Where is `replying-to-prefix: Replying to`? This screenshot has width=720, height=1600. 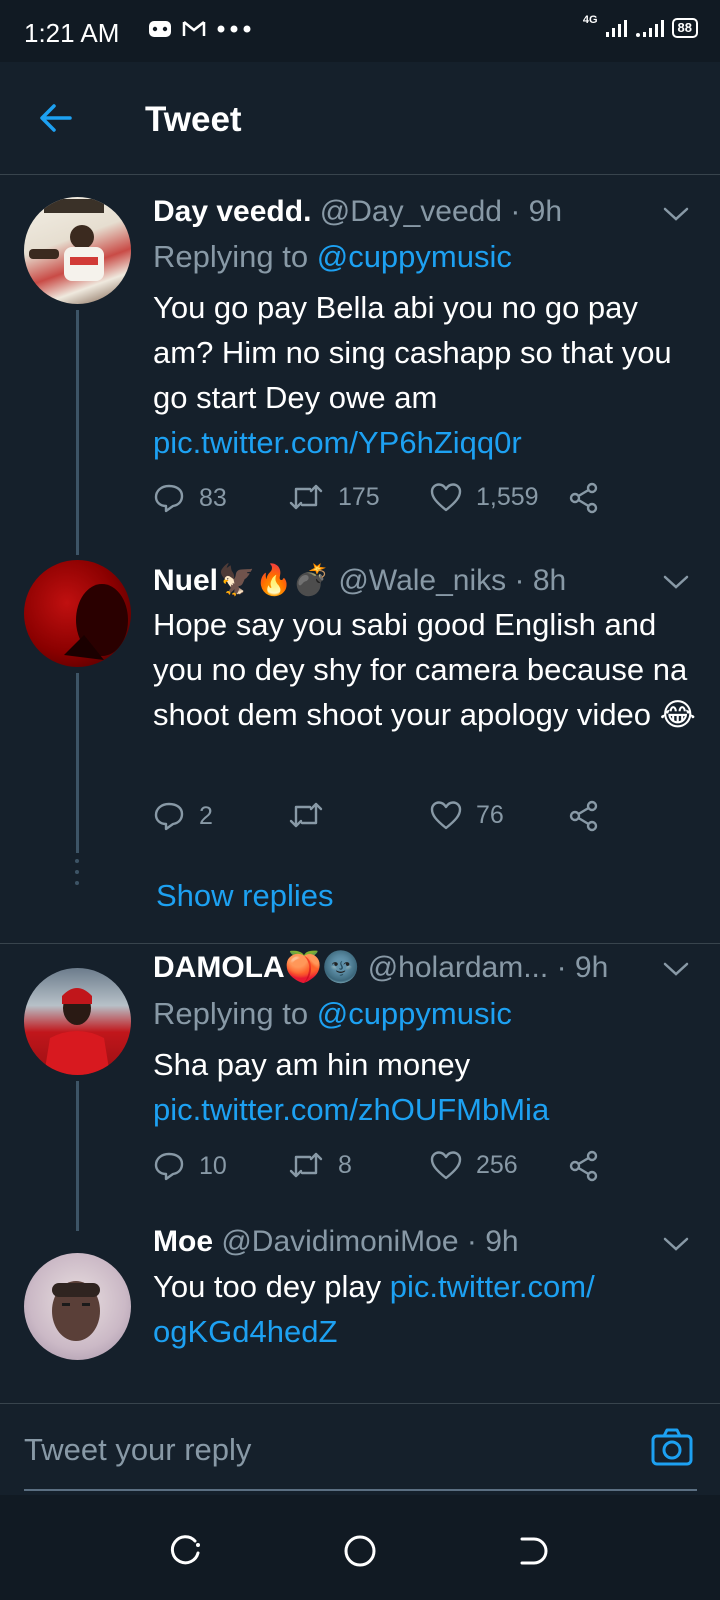 replying-to-prefix: Replying to is located at coordinates (235, 1013).